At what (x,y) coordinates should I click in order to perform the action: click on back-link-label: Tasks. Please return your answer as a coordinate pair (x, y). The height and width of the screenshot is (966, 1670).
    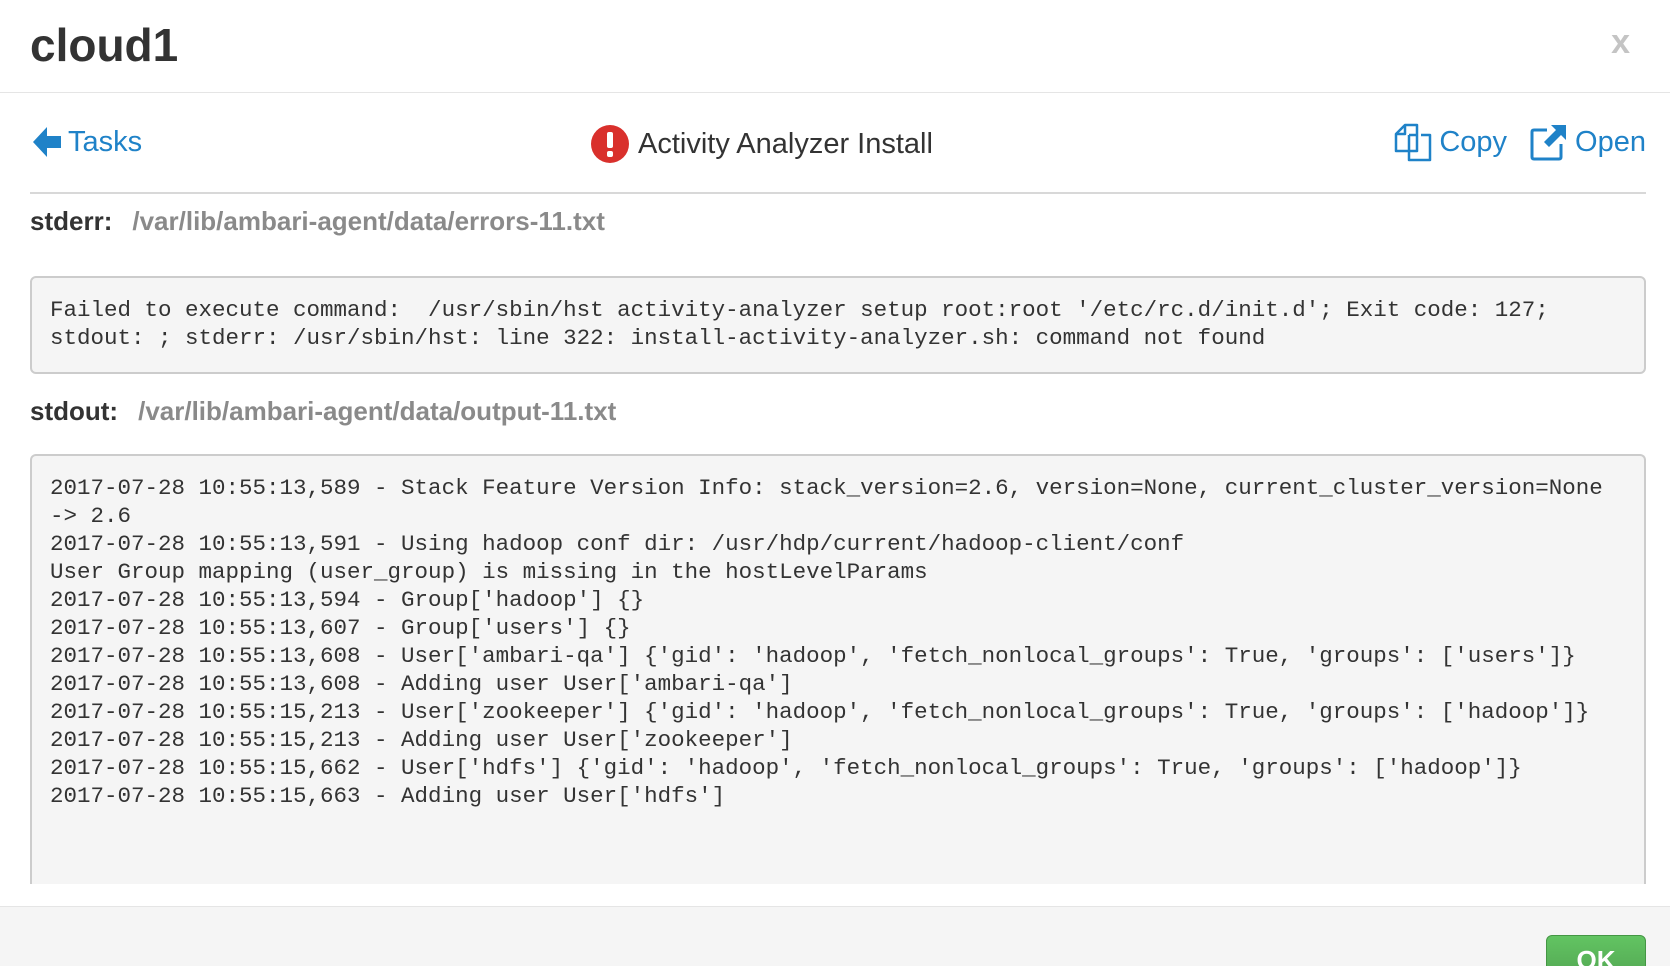
    Looking at the image, I should click on (105, 141).